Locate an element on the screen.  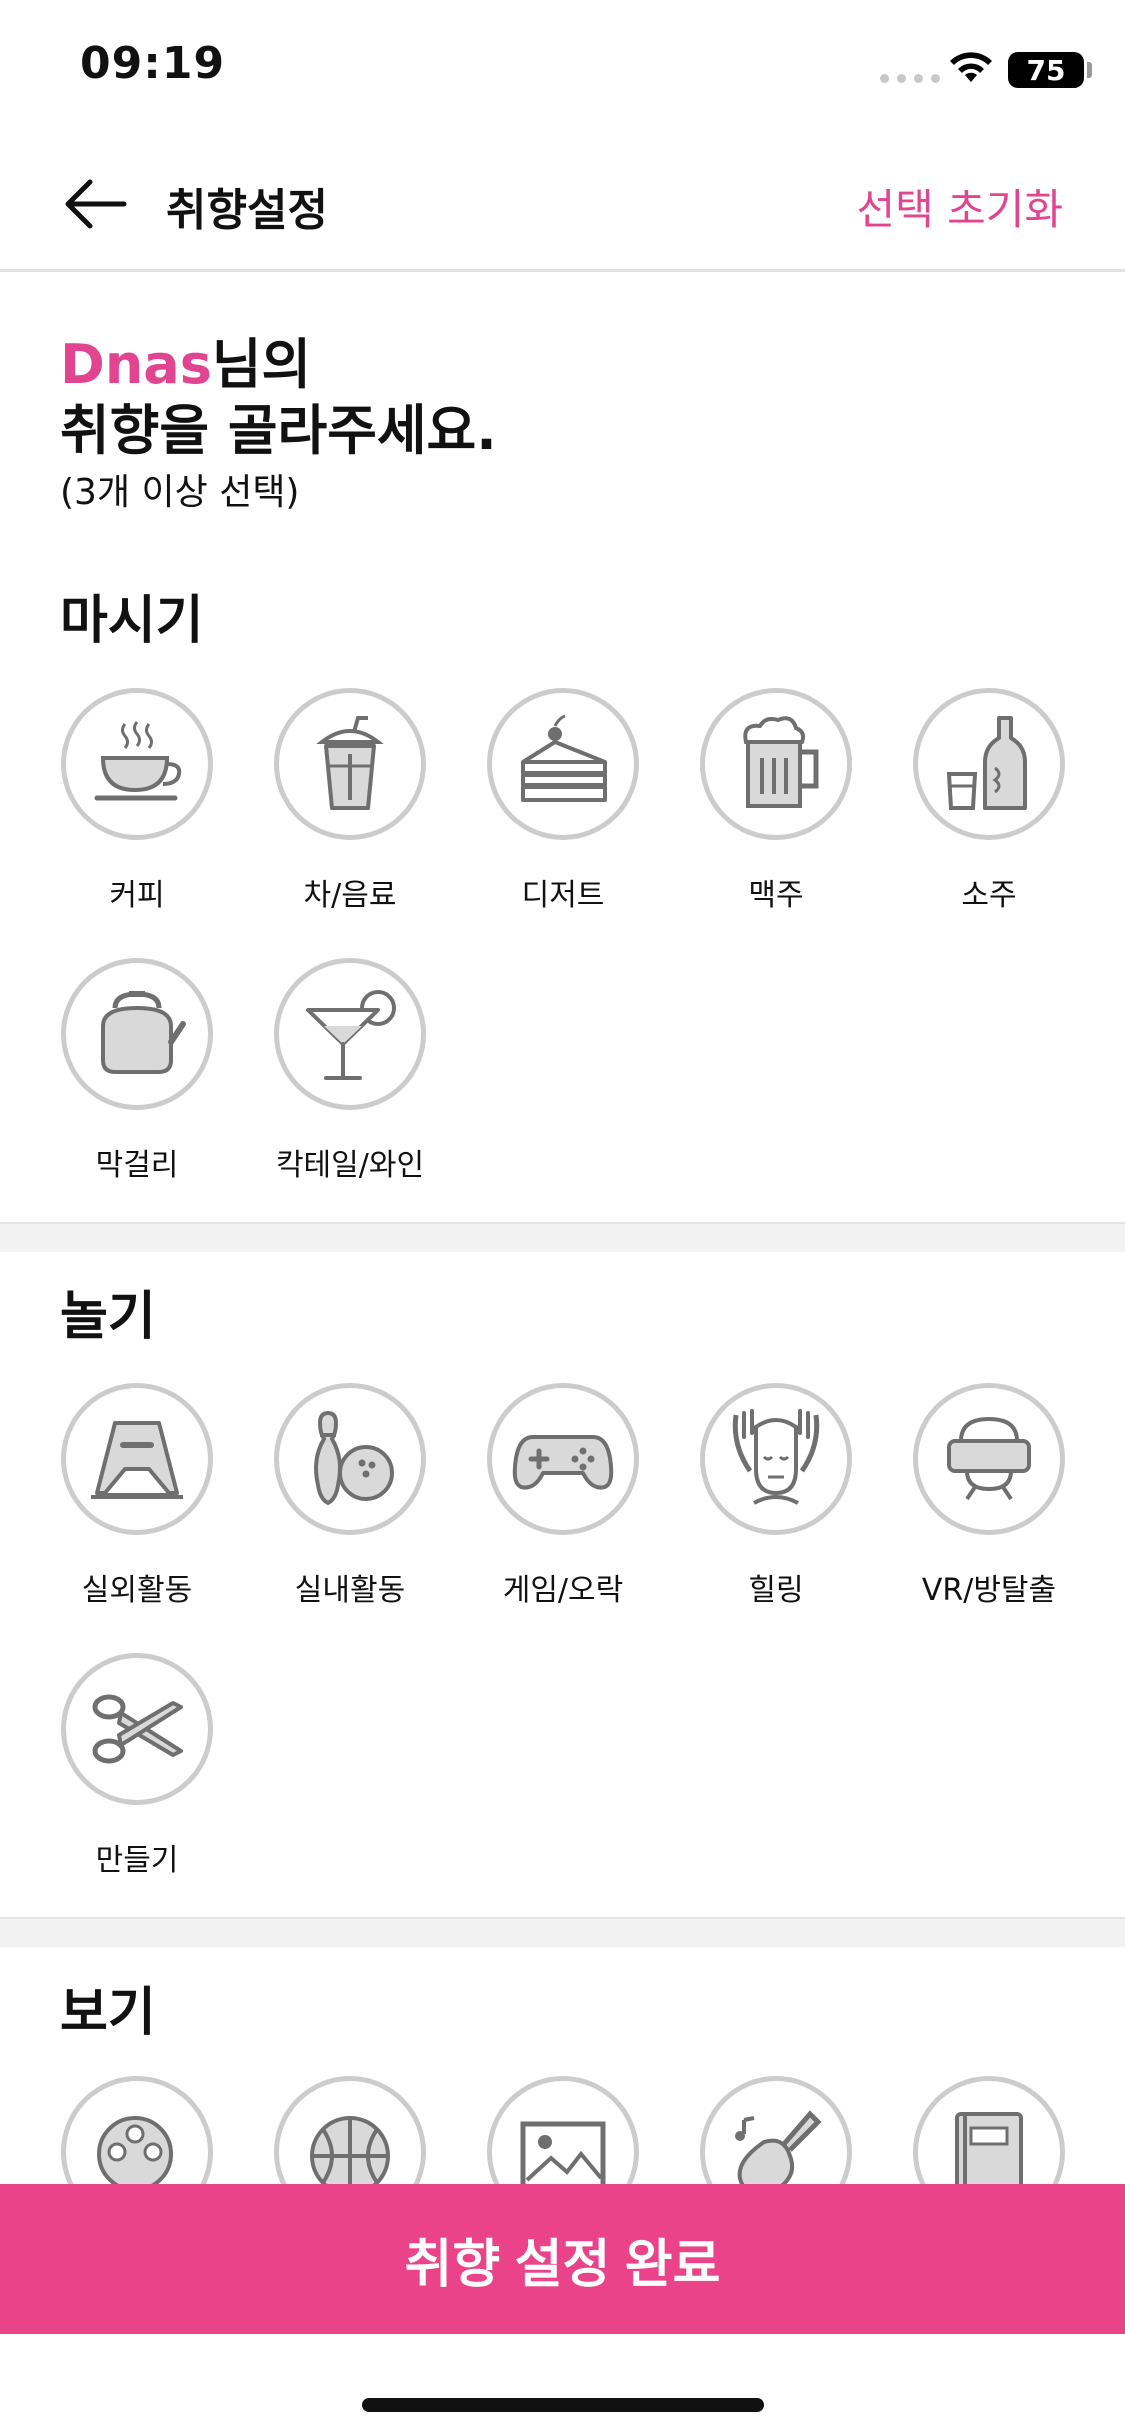
signal-icon is located at coordinates (910, 78).